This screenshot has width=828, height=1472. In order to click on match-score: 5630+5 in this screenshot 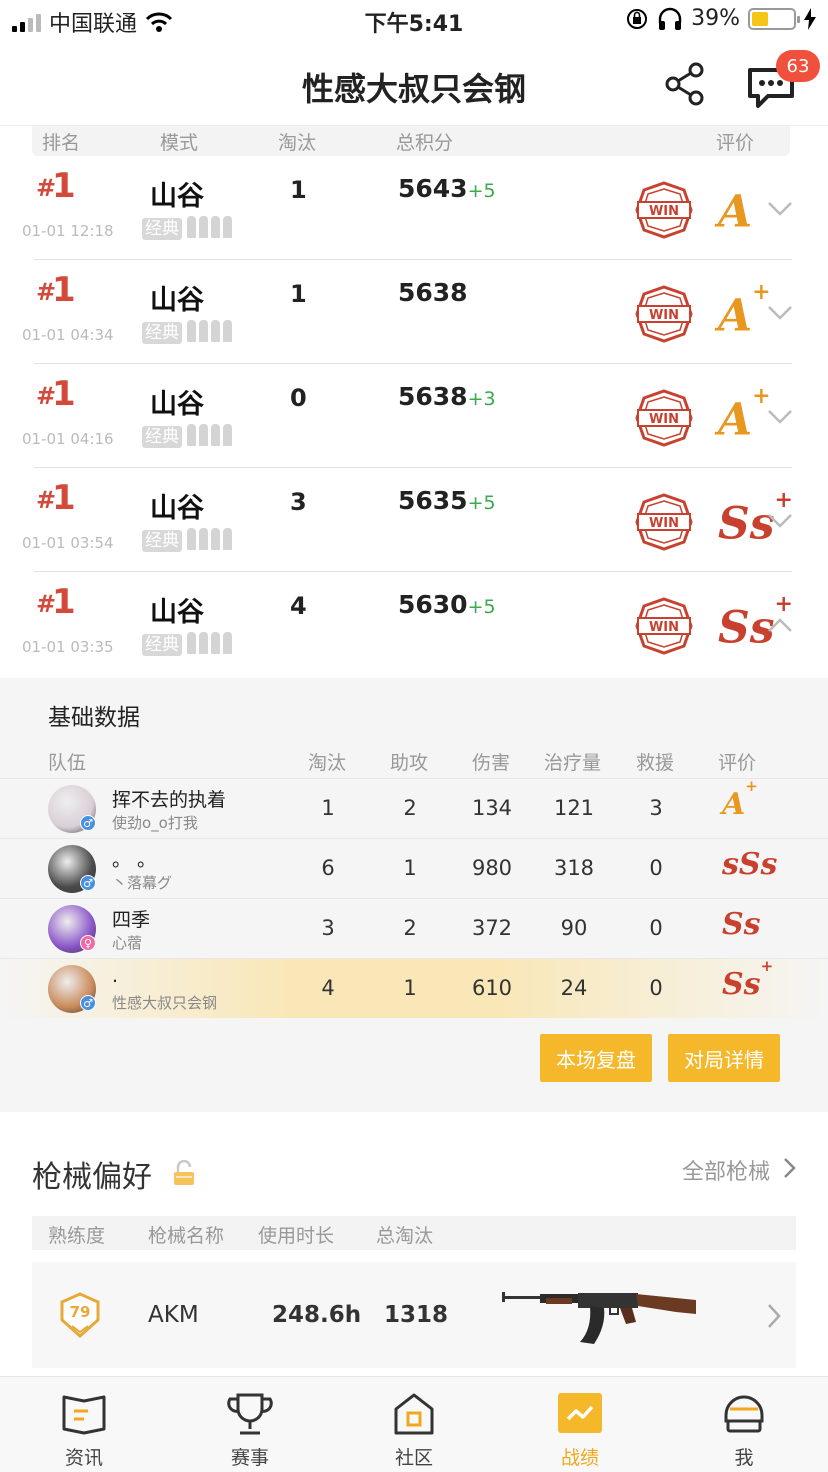, I will do `click(447, 604)`.